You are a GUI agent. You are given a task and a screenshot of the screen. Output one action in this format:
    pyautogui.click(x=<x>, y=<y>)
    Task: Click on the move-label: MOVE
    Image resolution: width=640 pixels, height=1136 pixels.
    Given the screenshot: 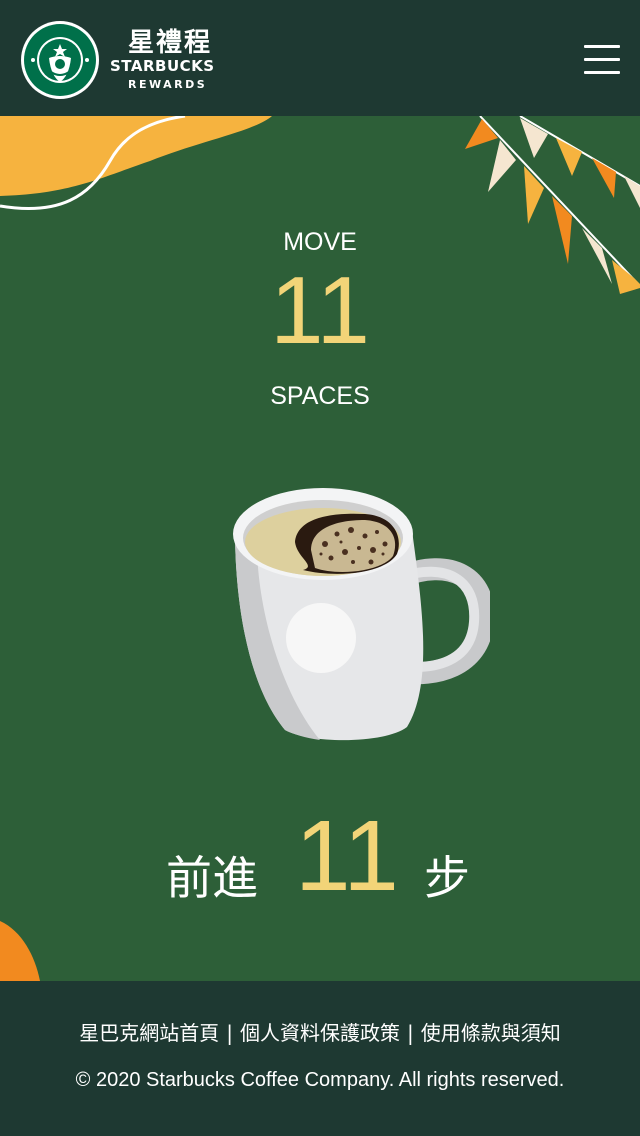 What is the action you would take?
    pyautogui.click(x=320, y=242)
    